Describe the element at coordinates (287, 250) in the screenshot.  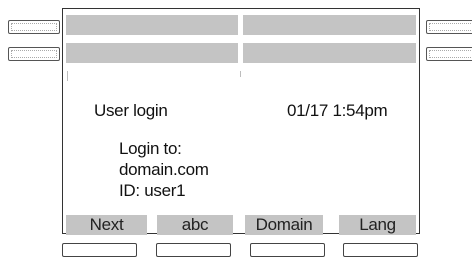
I see `softkey-button-domain` at that location.